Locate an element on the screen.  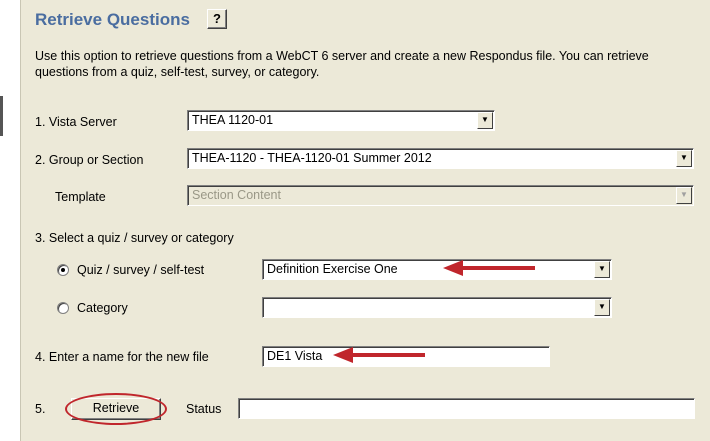
help-button: ? is located at coordinates (217, 19).